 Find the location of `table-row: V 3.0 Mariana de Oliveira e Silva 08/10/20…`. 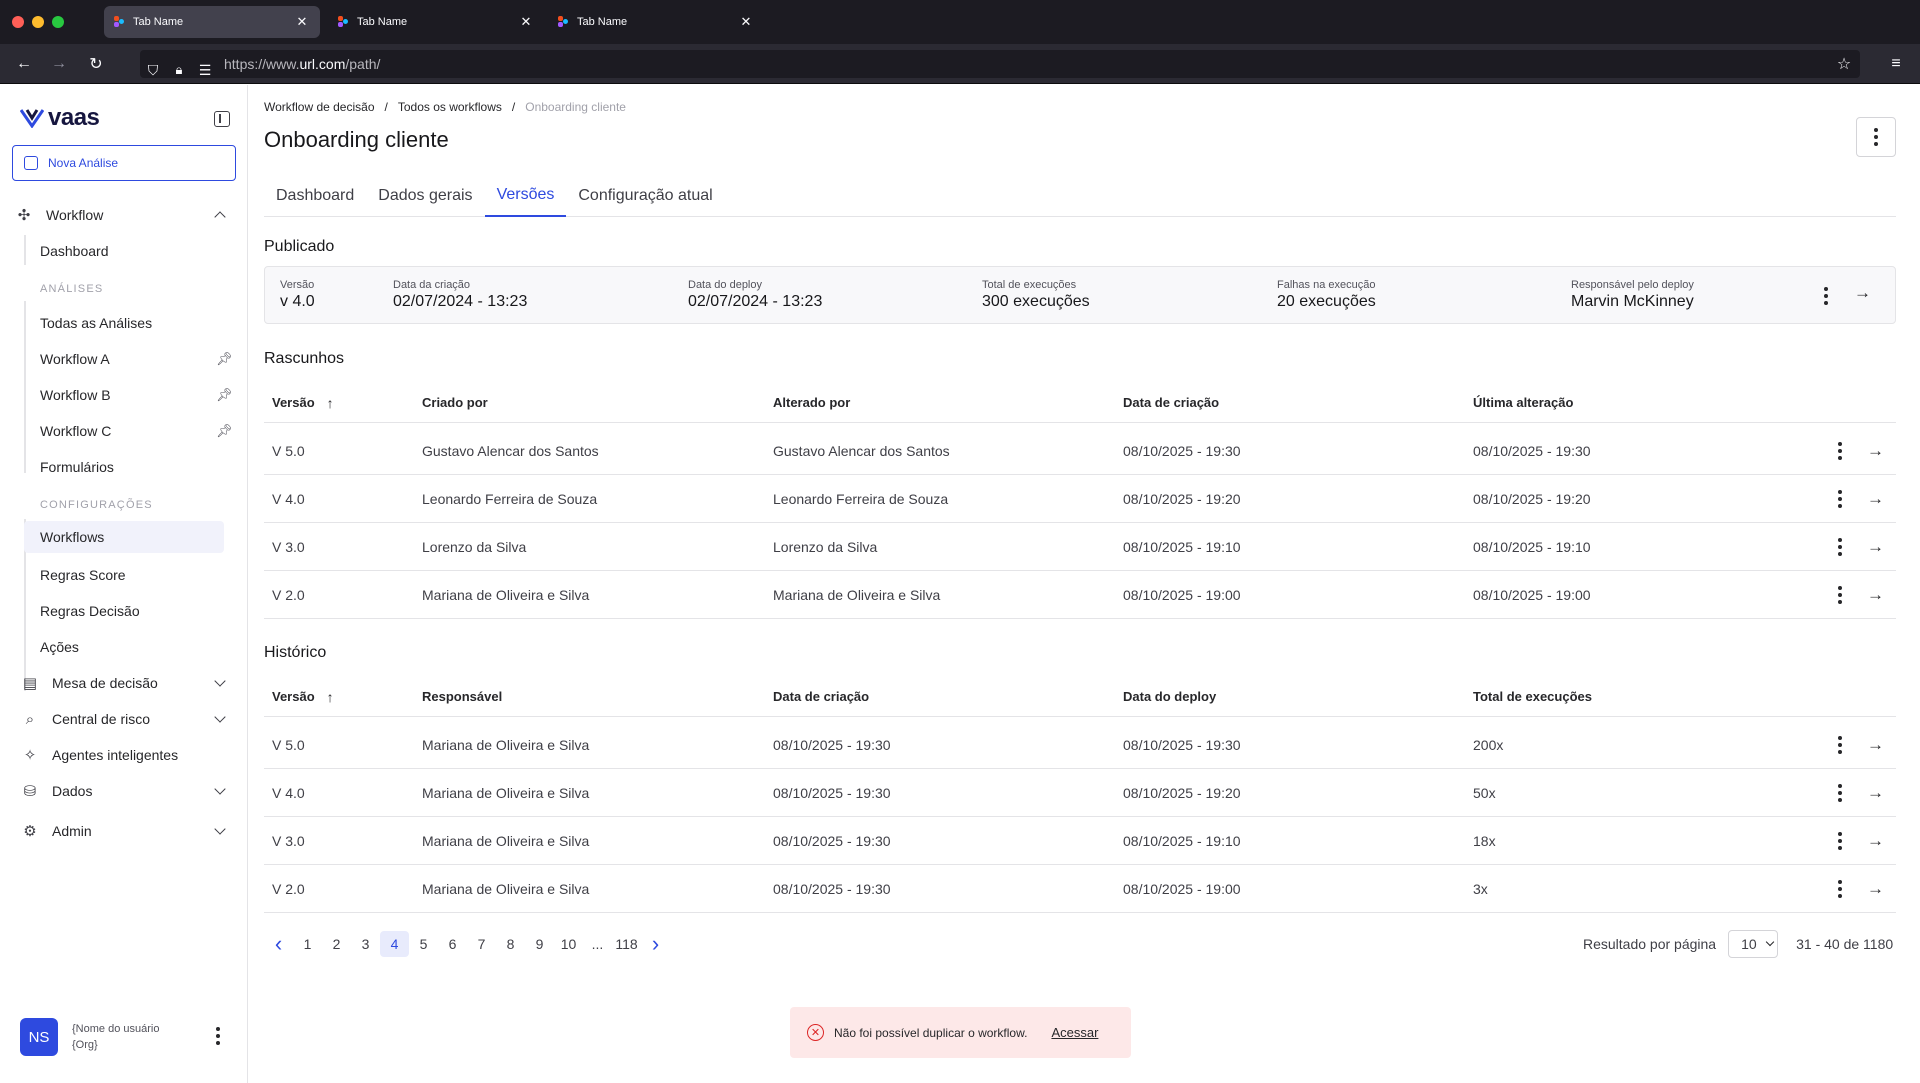

table-row: V 3.0 Mariana de Oliveira e Silva 08/10/20… is located at coordinates (1080, 841).